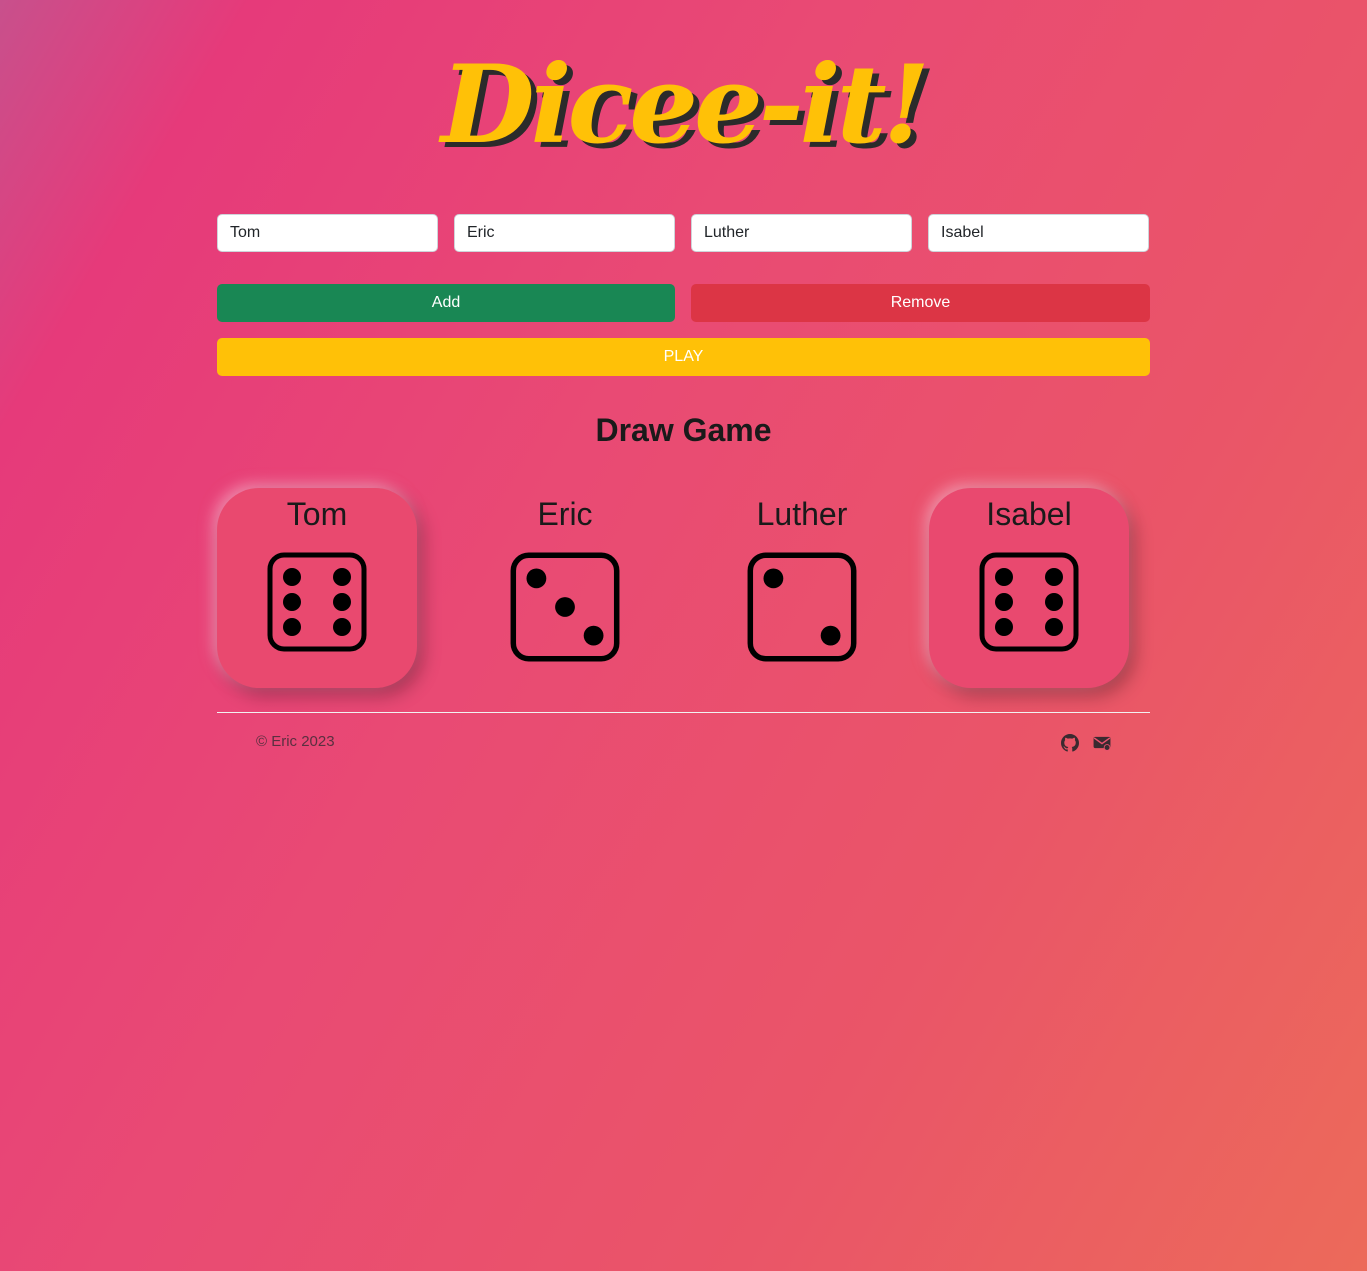 Image resolution: width=1367 pixels, height=1271 pixels. Describe the element at coordinates (446, 303) in the screenshot. I see `add-button: Add` at that location.